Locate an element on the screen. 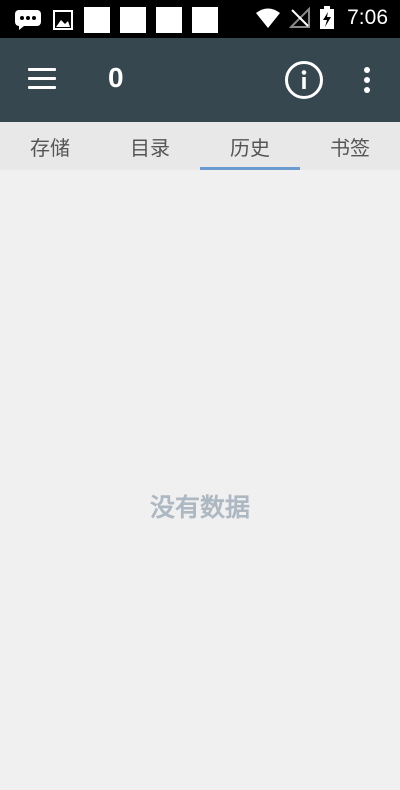  tab-bar: 存储 目录 历史 书签 is located at coordinates (200, 146).